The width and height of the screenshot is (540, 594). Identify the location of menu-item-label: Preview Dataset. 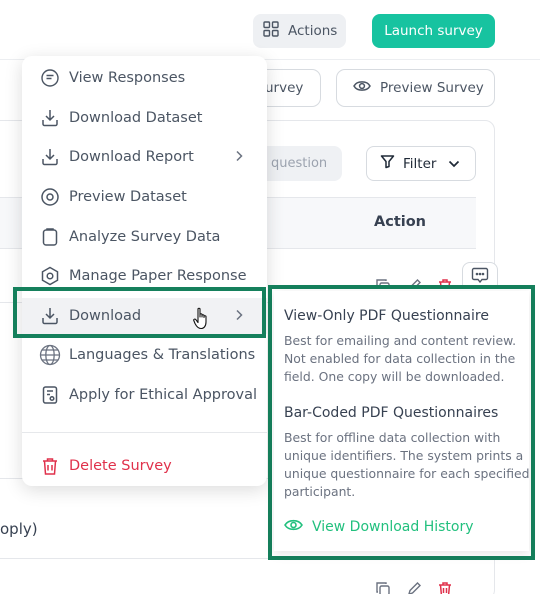
(128, 197).